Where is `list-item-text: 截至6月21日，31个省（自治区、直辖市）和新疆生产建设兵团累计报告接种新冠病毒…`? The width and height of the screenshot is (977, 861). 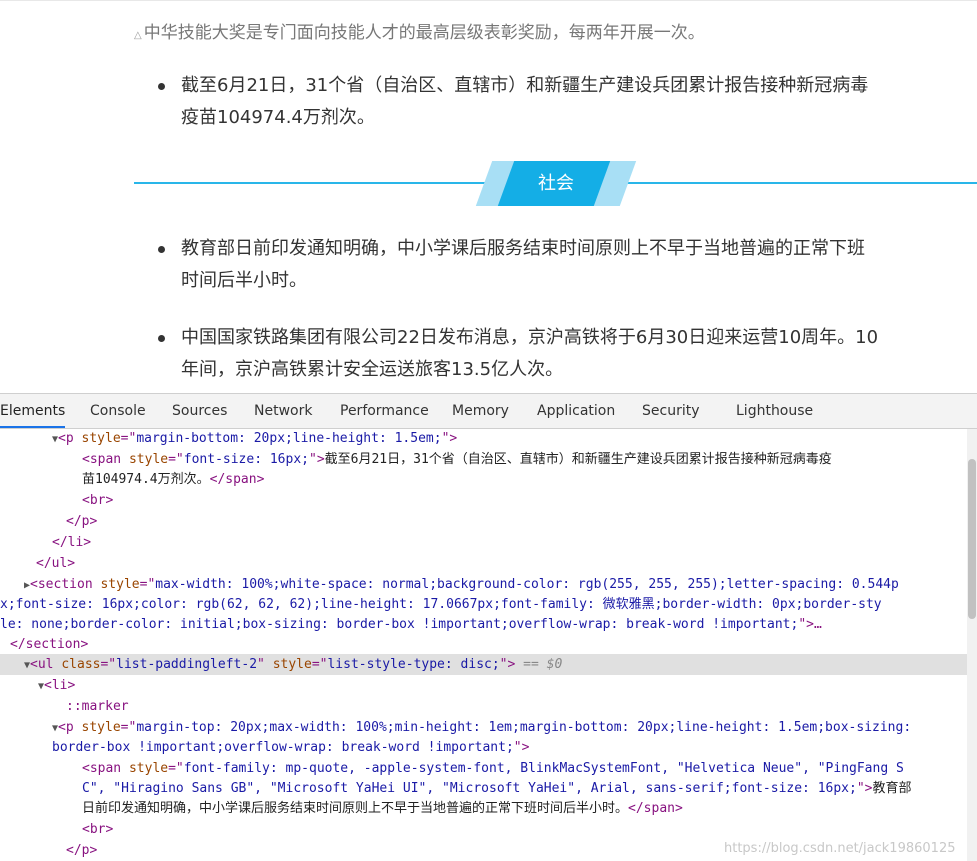 list-item-text: 截至6月21日，31个省（自治区、直辖市）和新疆生产建设兵团累计报告接种新冠病毒… is located at coordinates (525, 101).